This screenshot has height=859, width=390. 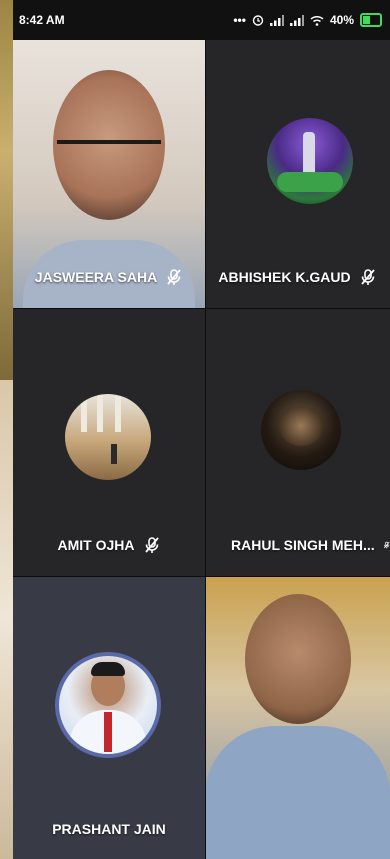 I want to click on participant-name-row: ABHISHEK K.GAUD, so click(x=297, y=277).